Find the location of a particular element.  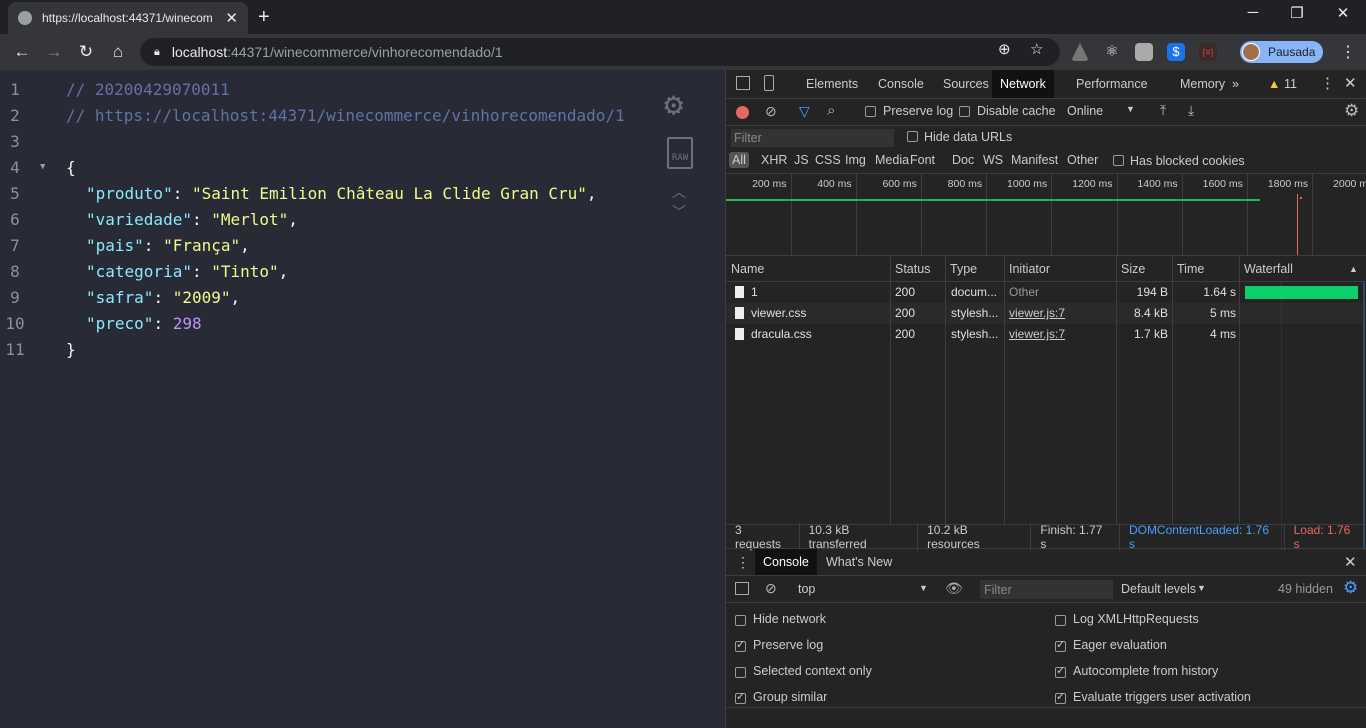

col-header-time: Time is located at coordinates (1188, 269).